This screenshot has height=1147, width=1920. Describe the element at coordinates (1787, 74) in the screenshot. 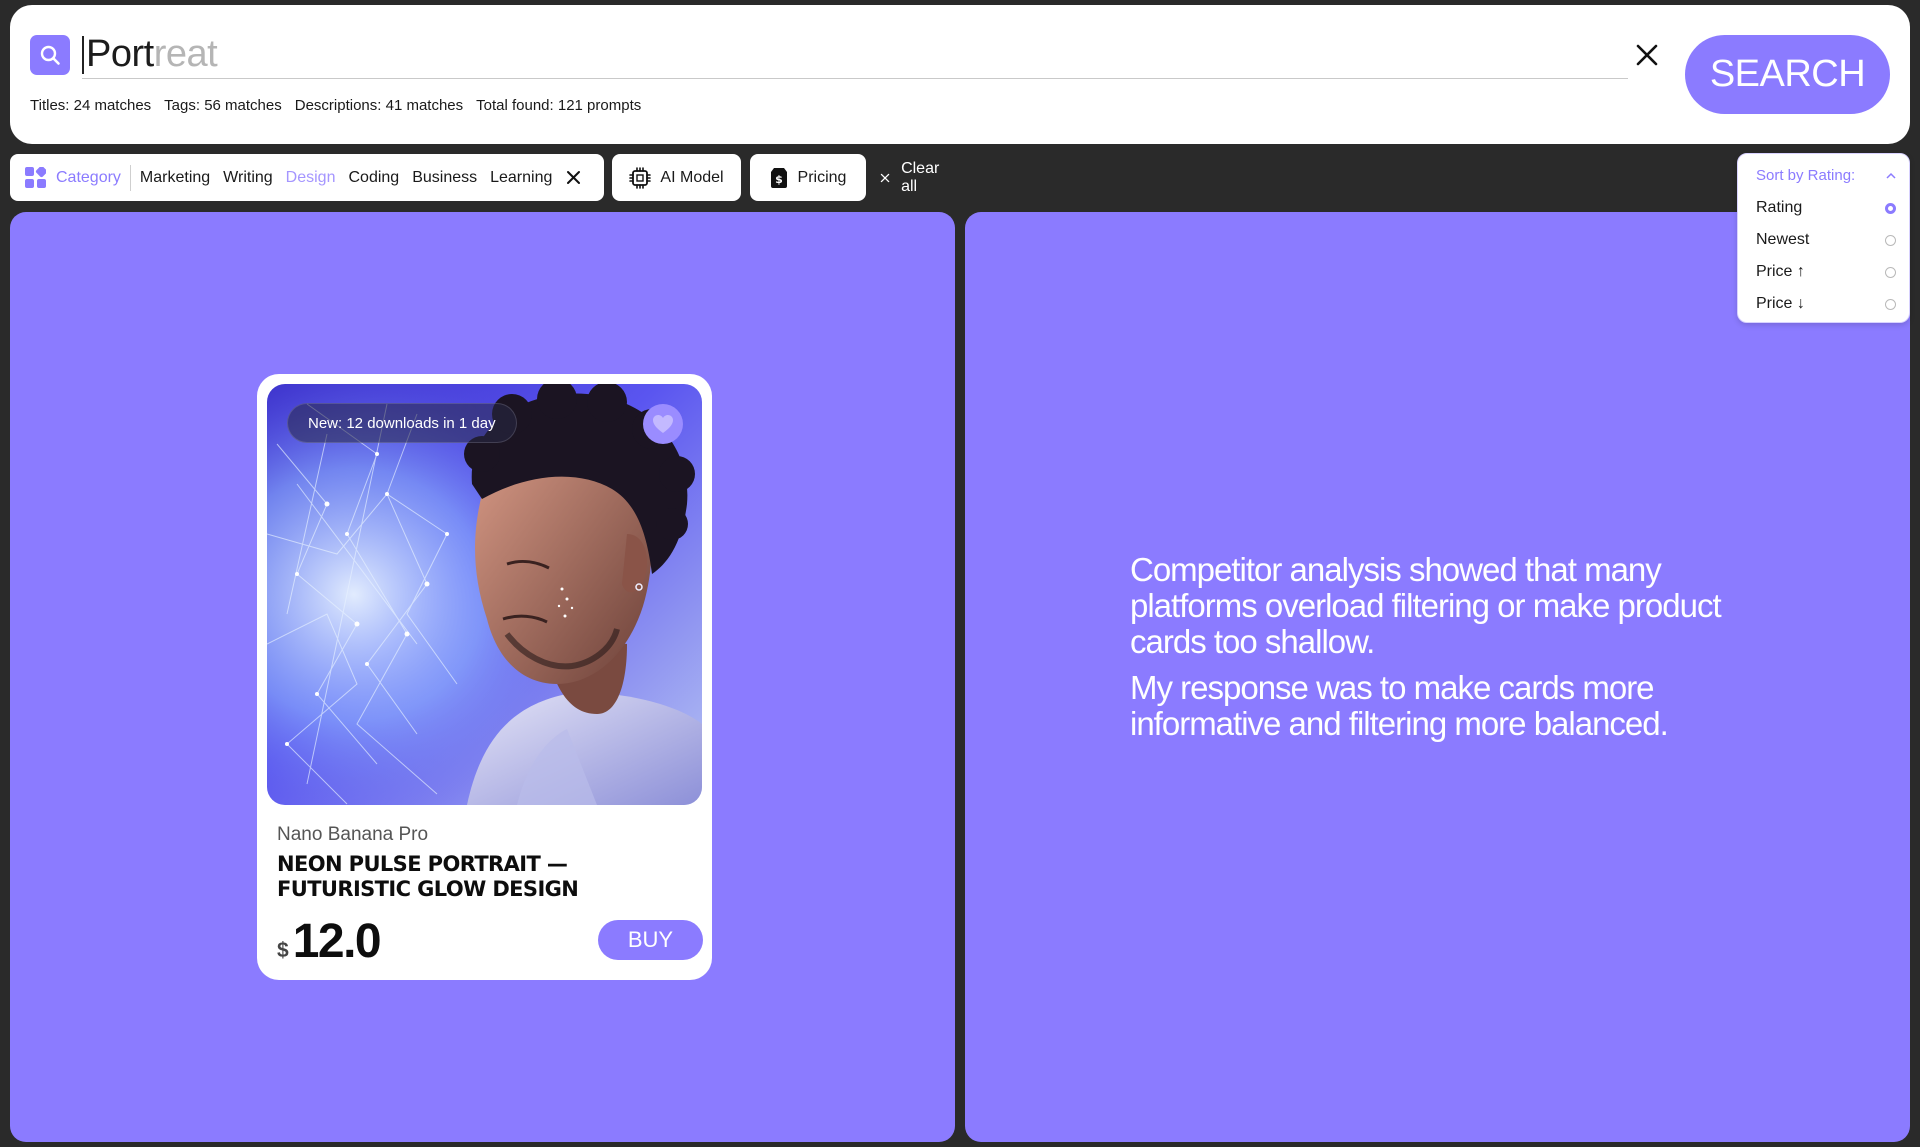

I see `search-button: SEARCH` at that location.